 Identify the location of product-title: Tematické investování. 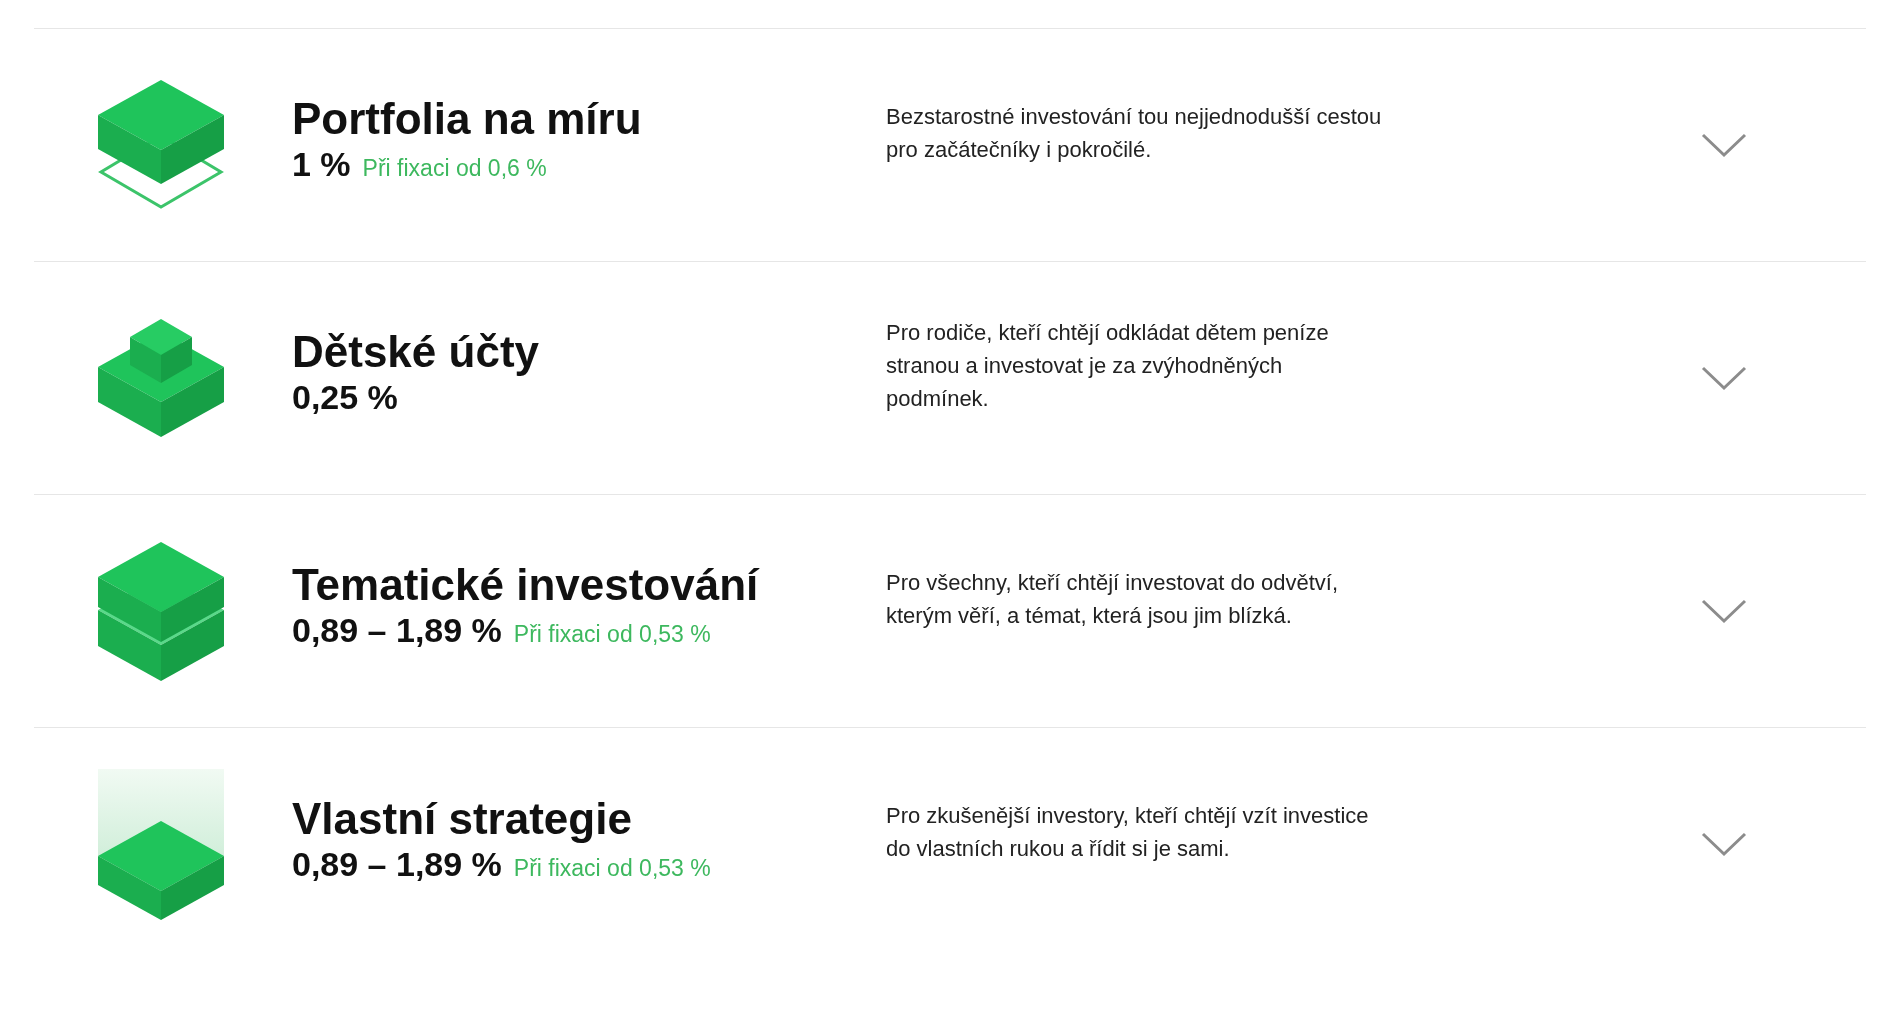
(525, 585).